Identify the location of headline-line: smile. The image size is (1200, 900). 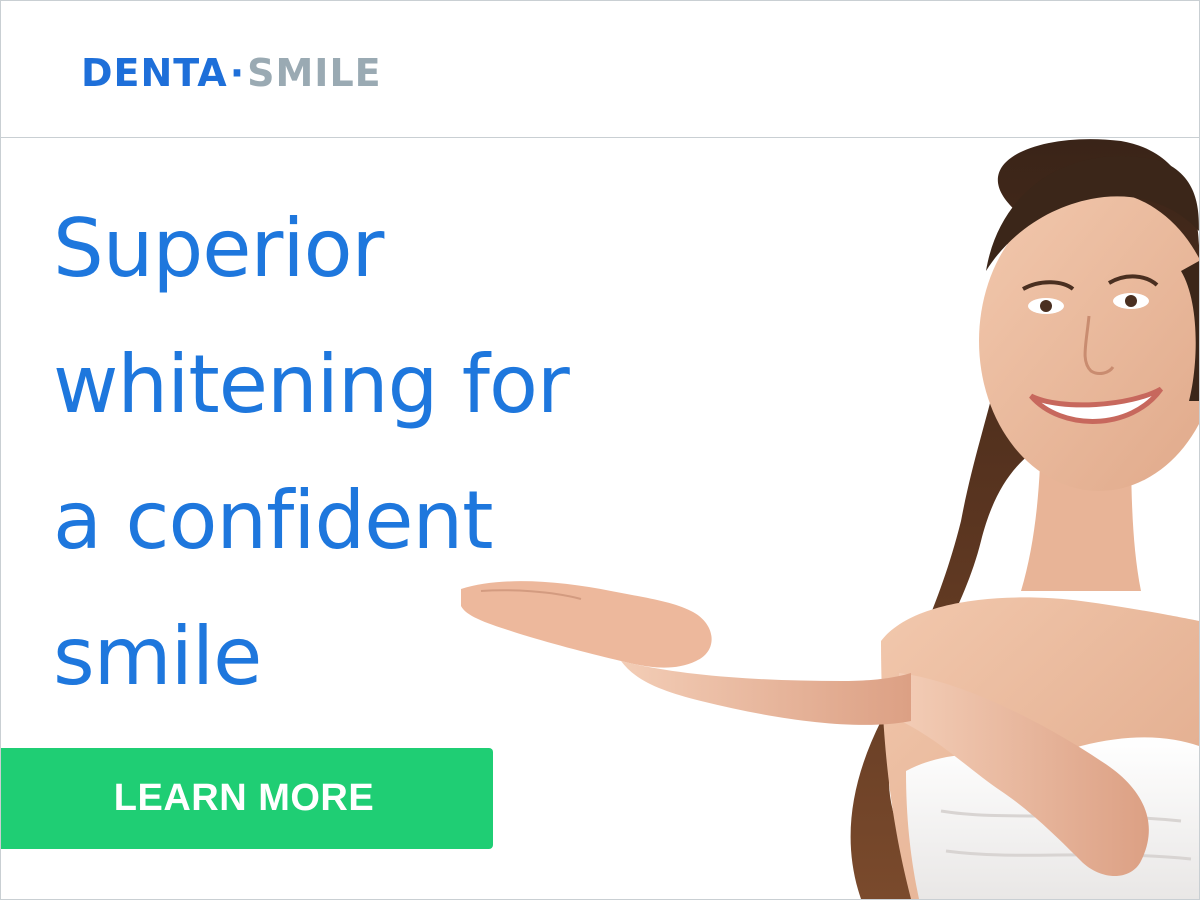
(157, 656).